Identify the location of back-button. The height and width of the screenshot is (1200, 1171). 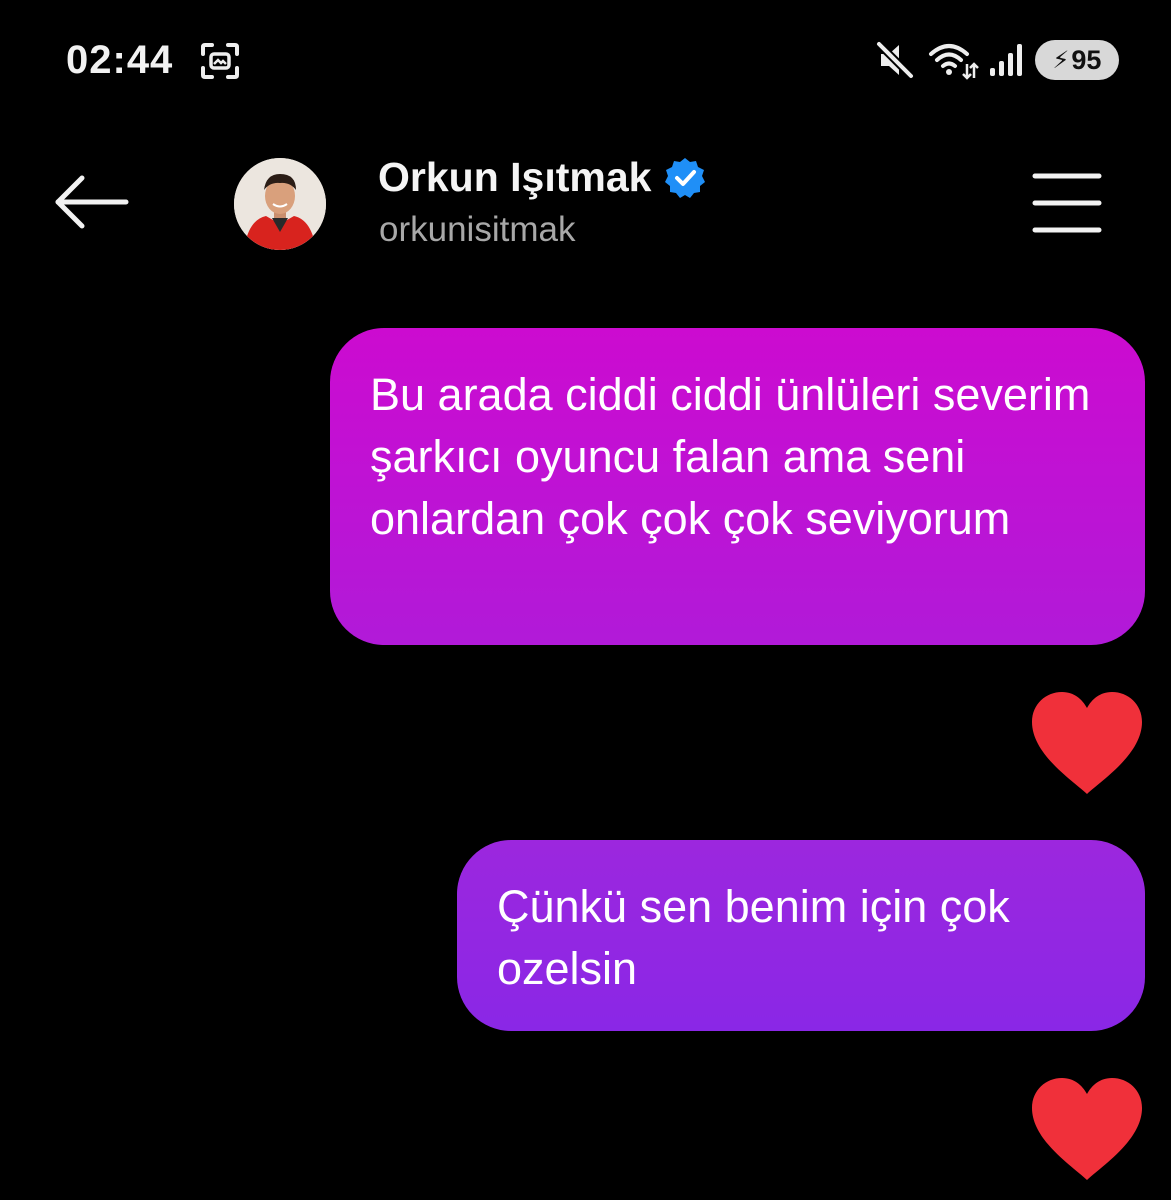
(92, 202).